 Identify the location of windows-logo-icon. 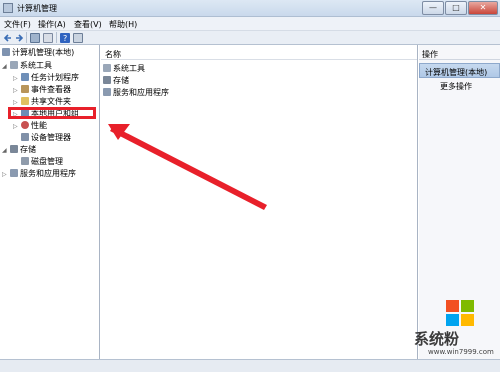
(460, 313).